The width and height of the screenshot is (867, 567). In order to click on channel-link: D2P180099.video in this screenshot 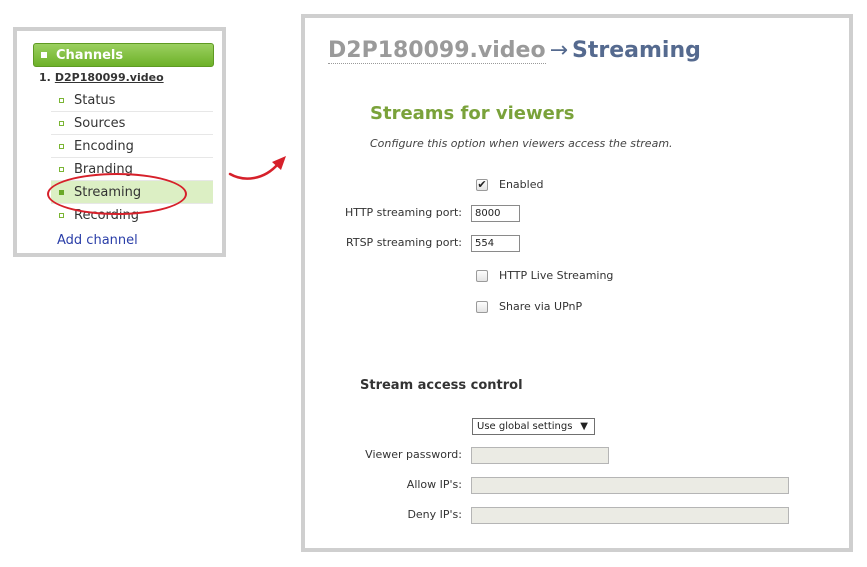, I will do `click(109, 77)`.